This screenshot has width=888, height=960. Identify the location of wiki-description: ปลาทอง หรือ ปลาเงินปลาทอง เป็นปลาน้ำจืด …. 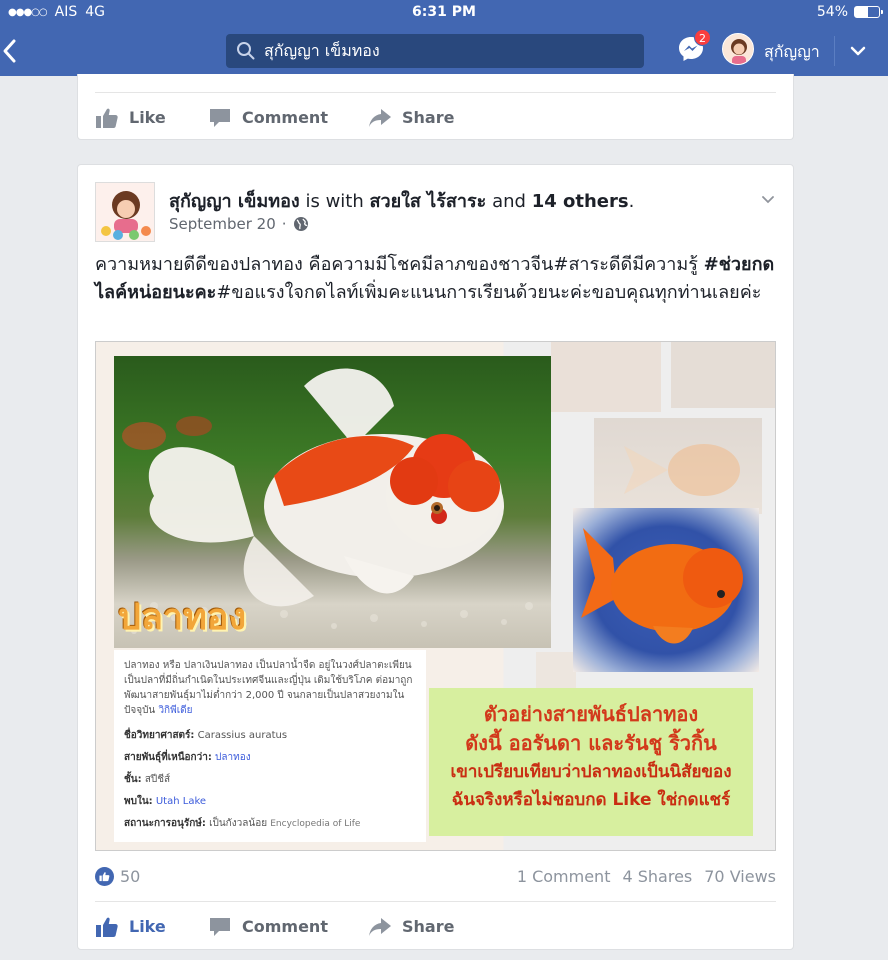
(270, 688).